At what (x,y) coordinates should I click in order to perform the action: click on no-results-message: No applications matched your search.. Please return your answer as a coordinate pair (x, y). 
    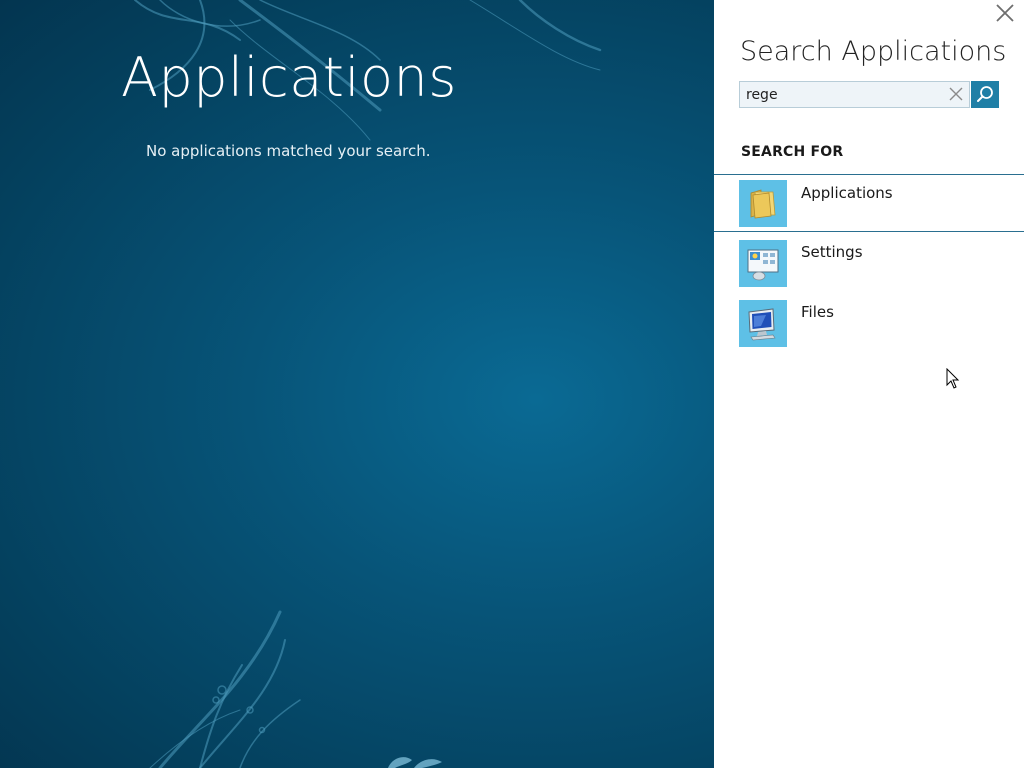
    Looking at the image, I should click on (288, 151).